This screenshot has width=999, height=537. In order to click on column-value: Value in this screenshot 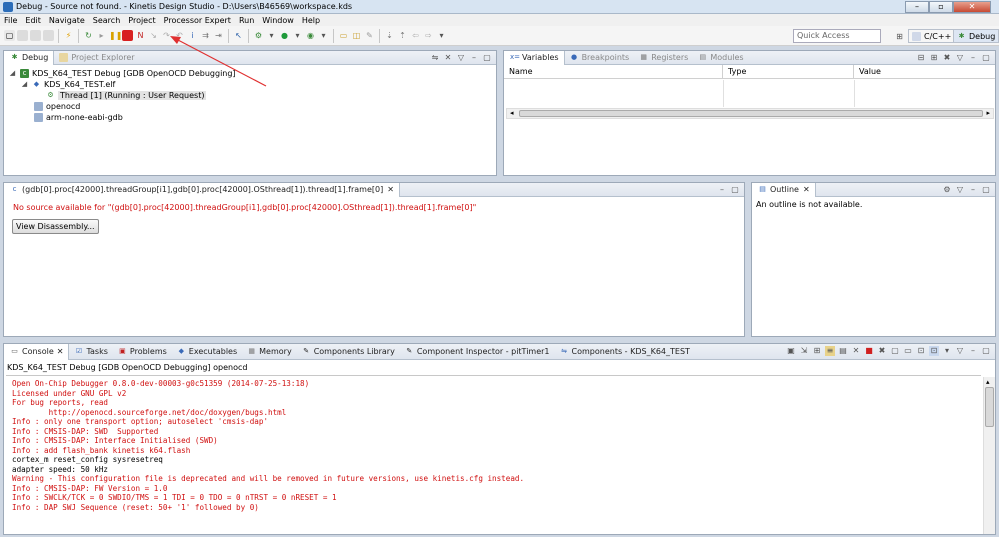, I will do `click(924, 72)`.